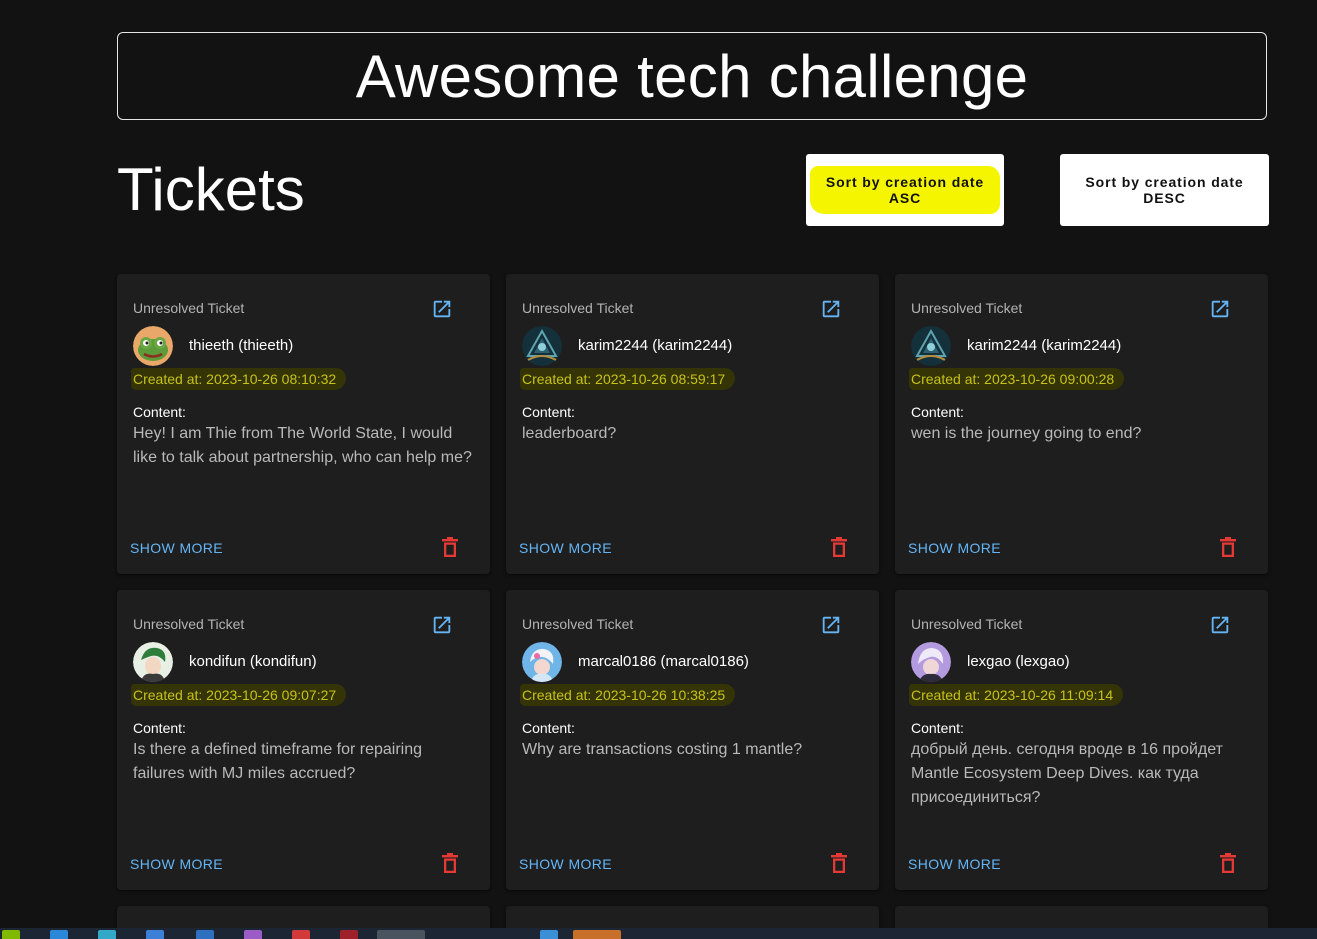 The width and height of the screenshot is (1317, 939). What do you see at coordinates (253, 661) in the screenshot?
I see `ticket-author: kondifun (kondifun)` at bounding box center [253, 661].